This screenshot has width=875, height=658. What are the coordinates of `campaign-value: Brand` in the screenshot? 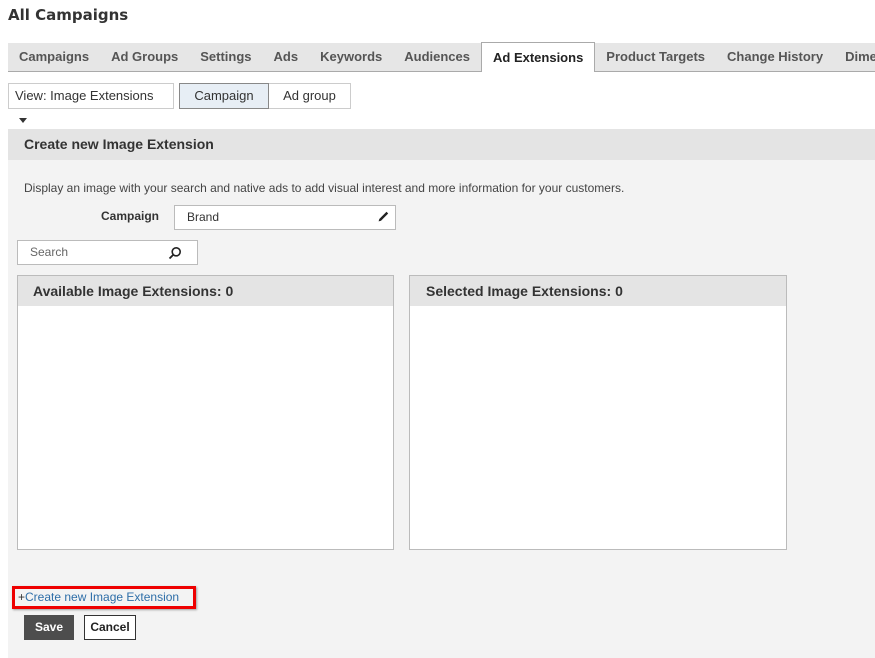 It's located at (203, 217).